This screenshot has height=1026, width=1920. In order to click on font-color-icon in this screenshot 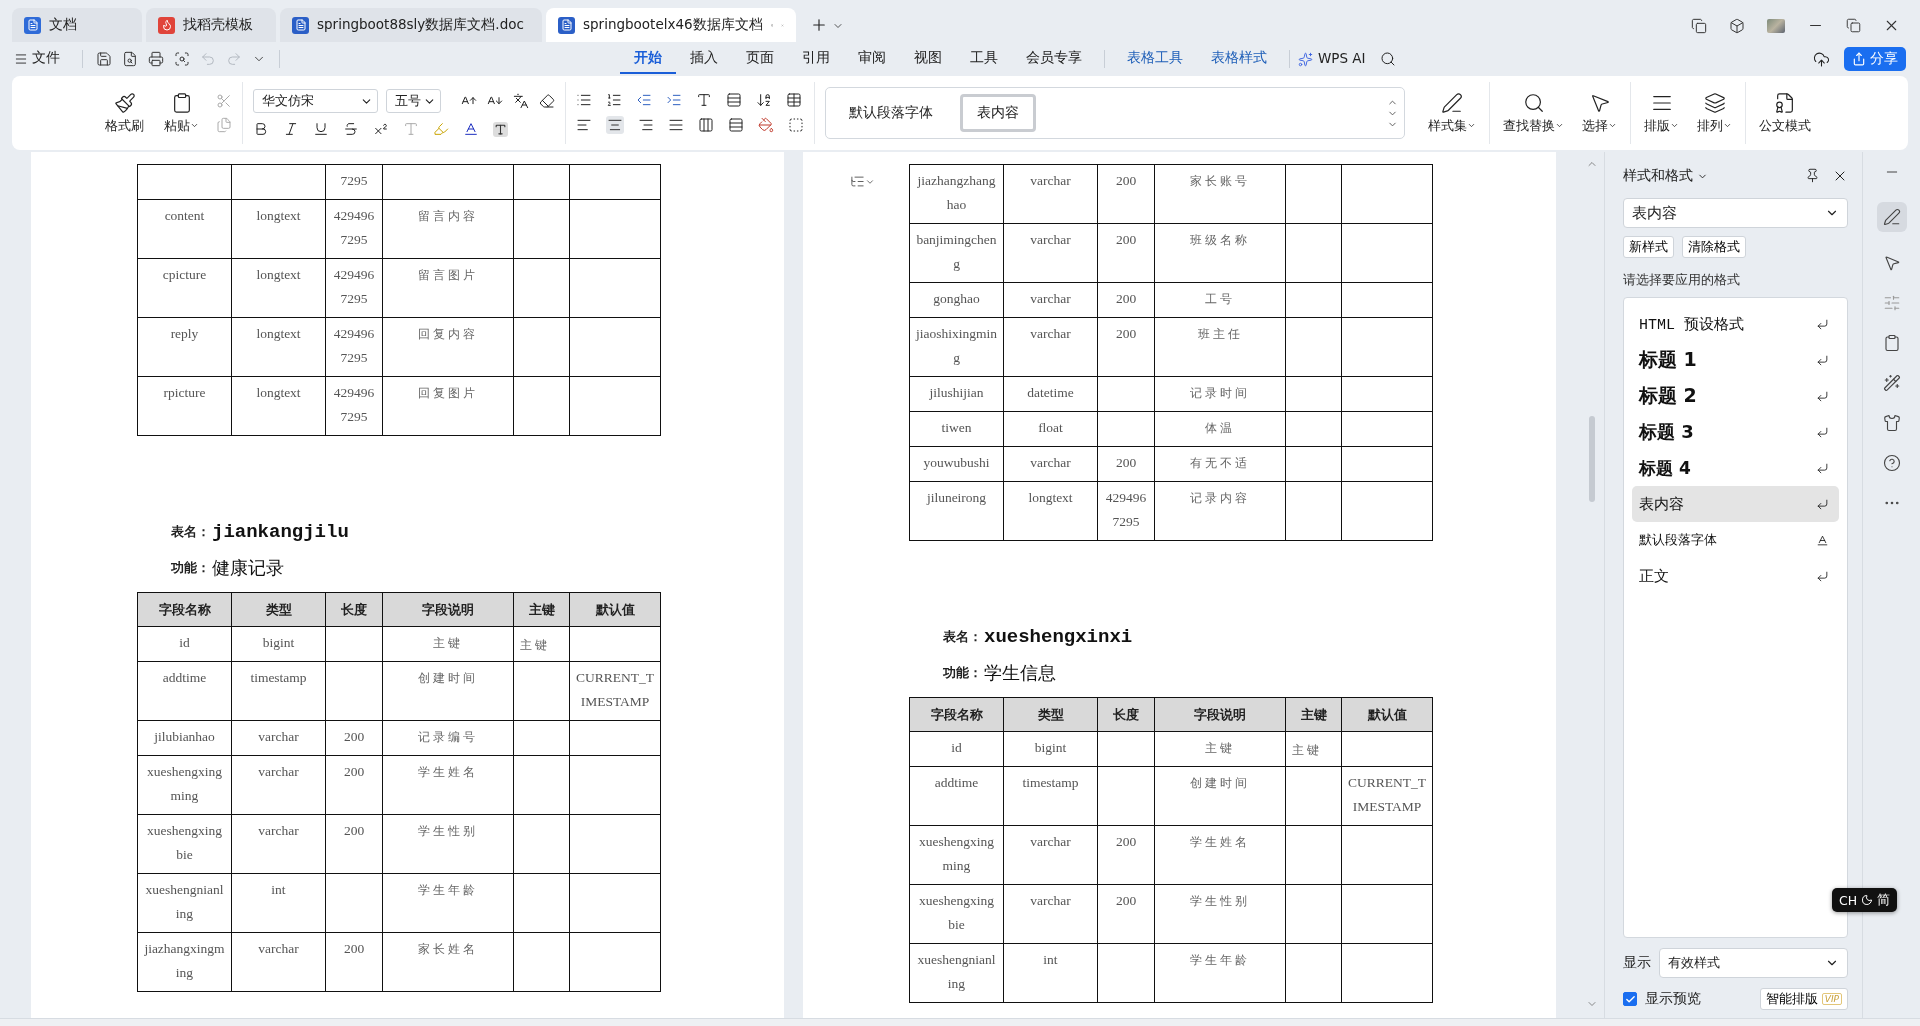, I will do `click(471, 129)`.